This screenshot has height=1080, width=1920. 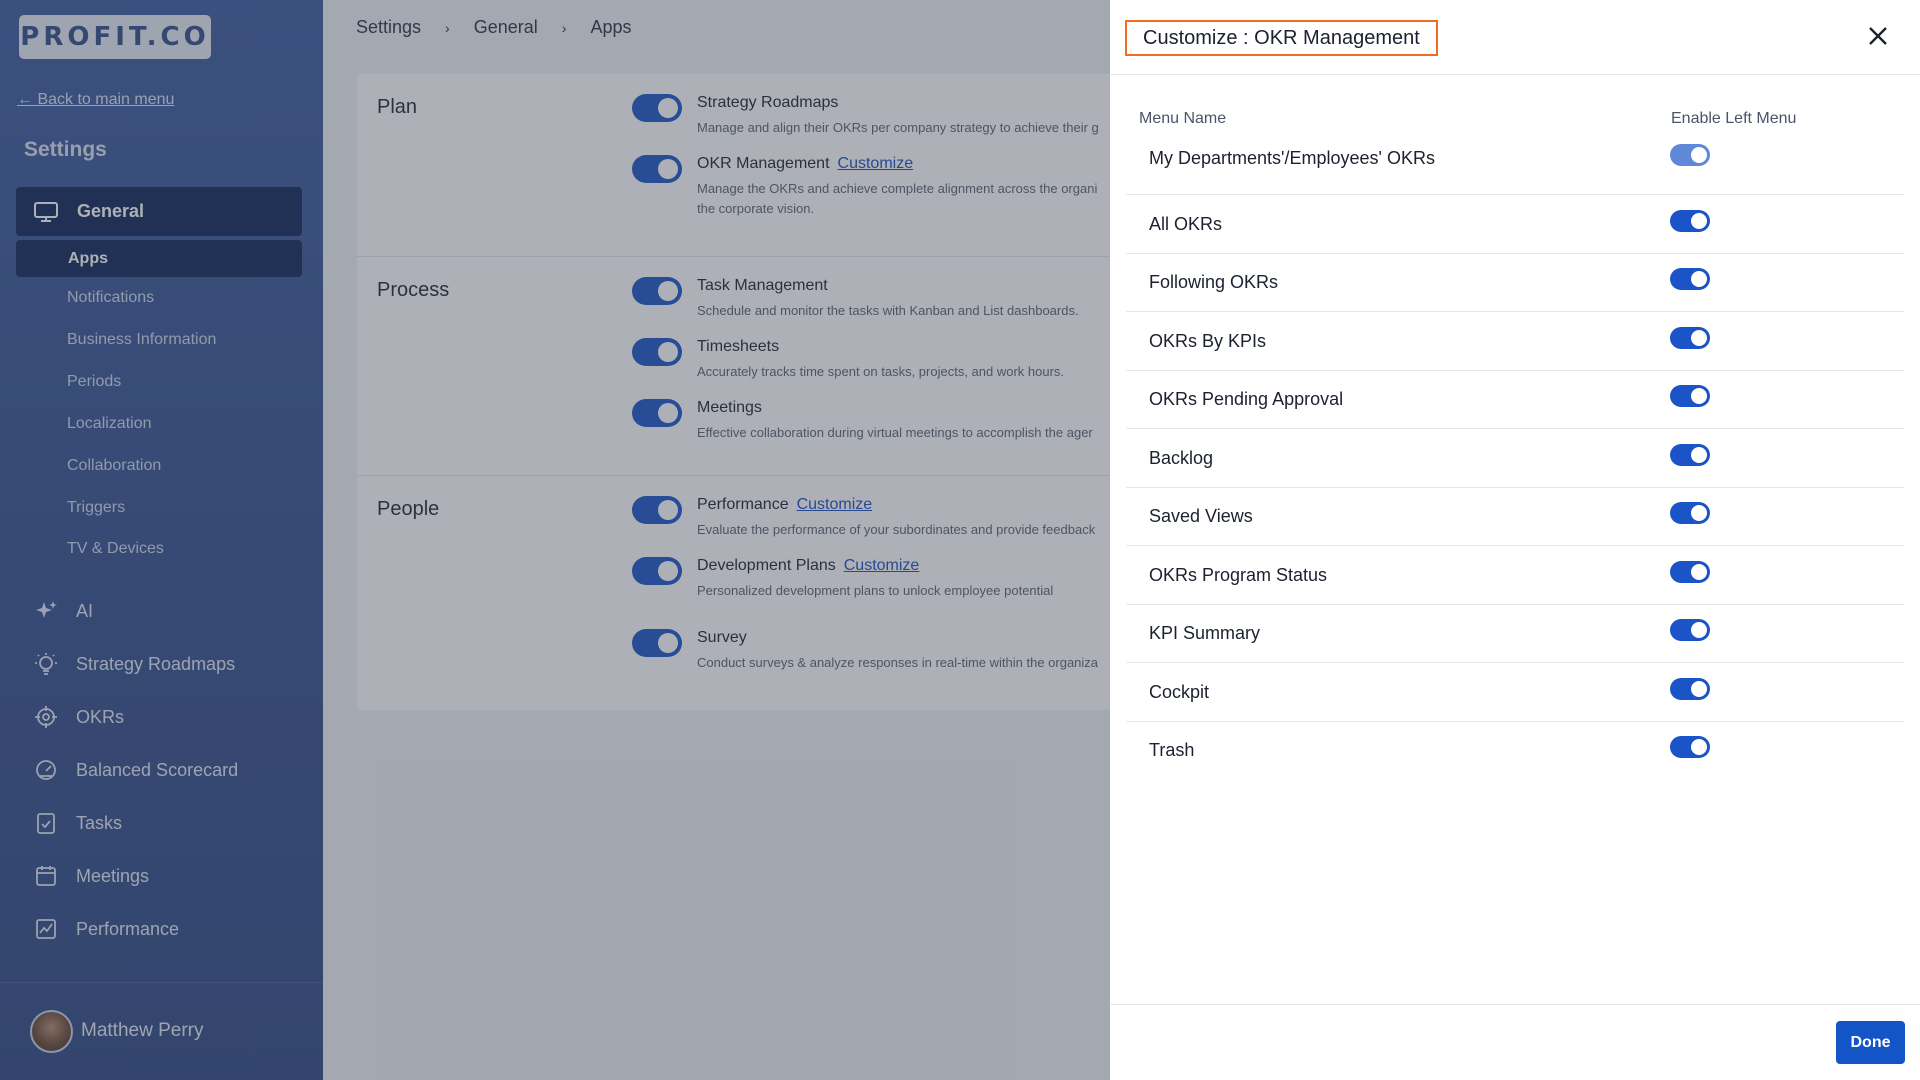 I want to click on close-icon, so click(x=1878, y=36).